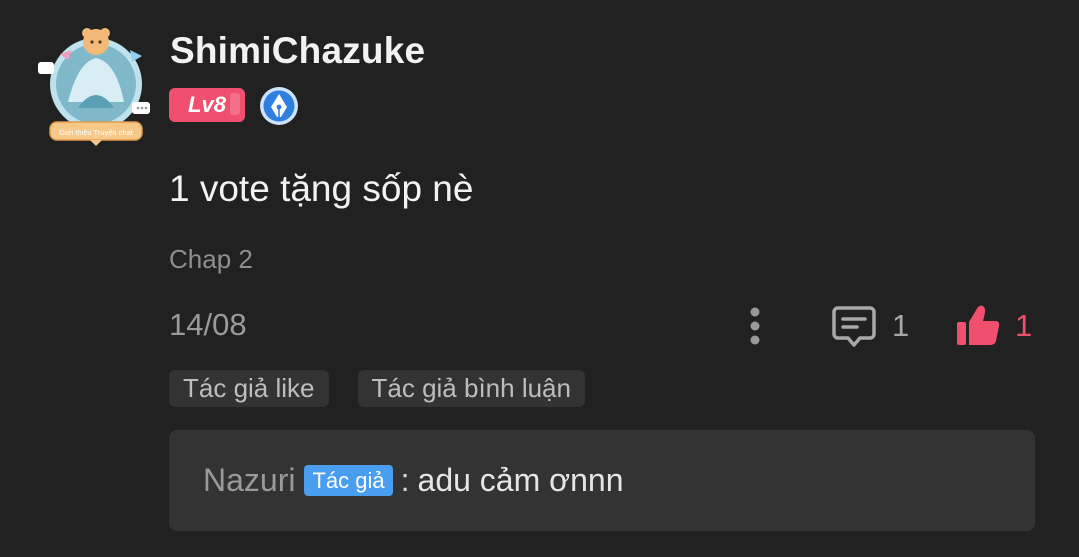 The height and width of the screenshot is (557, 1079). I want to click on comment-text: 1 vote tặng sốp nè, so click(321, 188).